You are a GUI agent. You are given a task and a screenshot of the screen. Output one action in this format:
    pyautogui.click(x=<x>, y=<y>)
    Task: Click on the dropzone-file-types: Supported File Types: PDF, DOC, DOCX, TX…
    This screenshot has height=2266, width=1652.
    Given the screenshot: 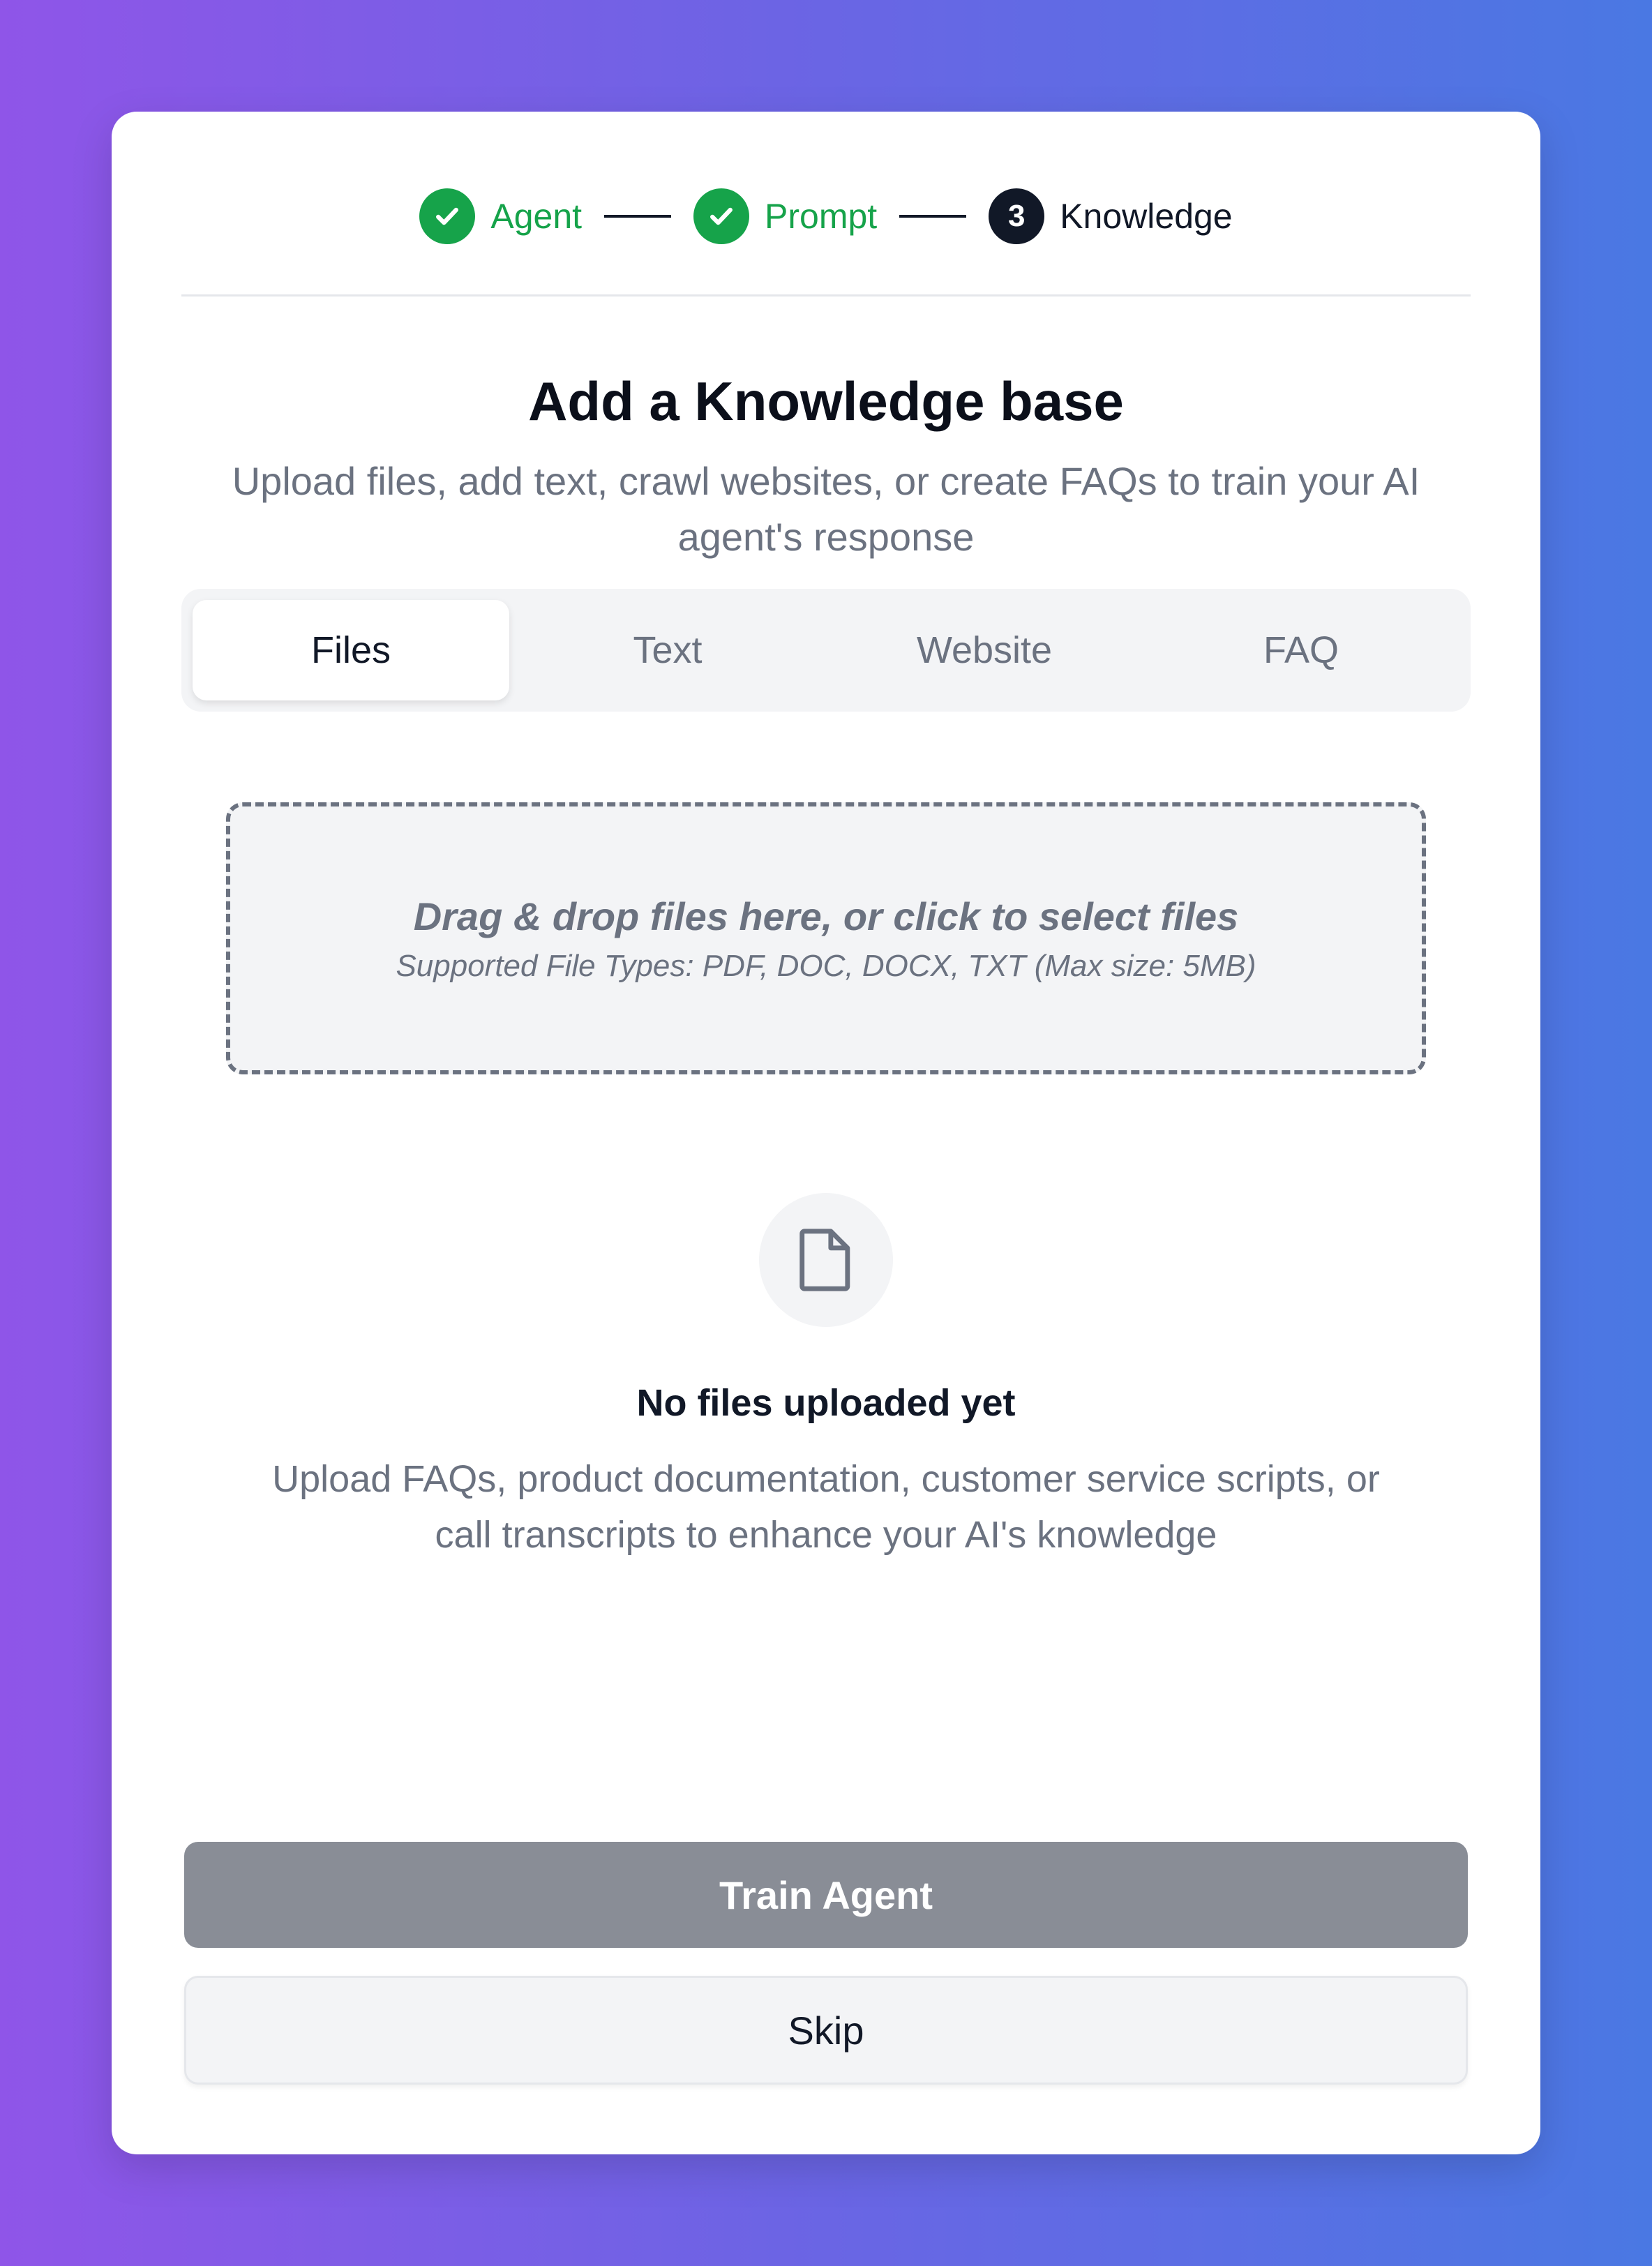 What is the action you would take?
    pyautogui.click(x=826, y=965)
    